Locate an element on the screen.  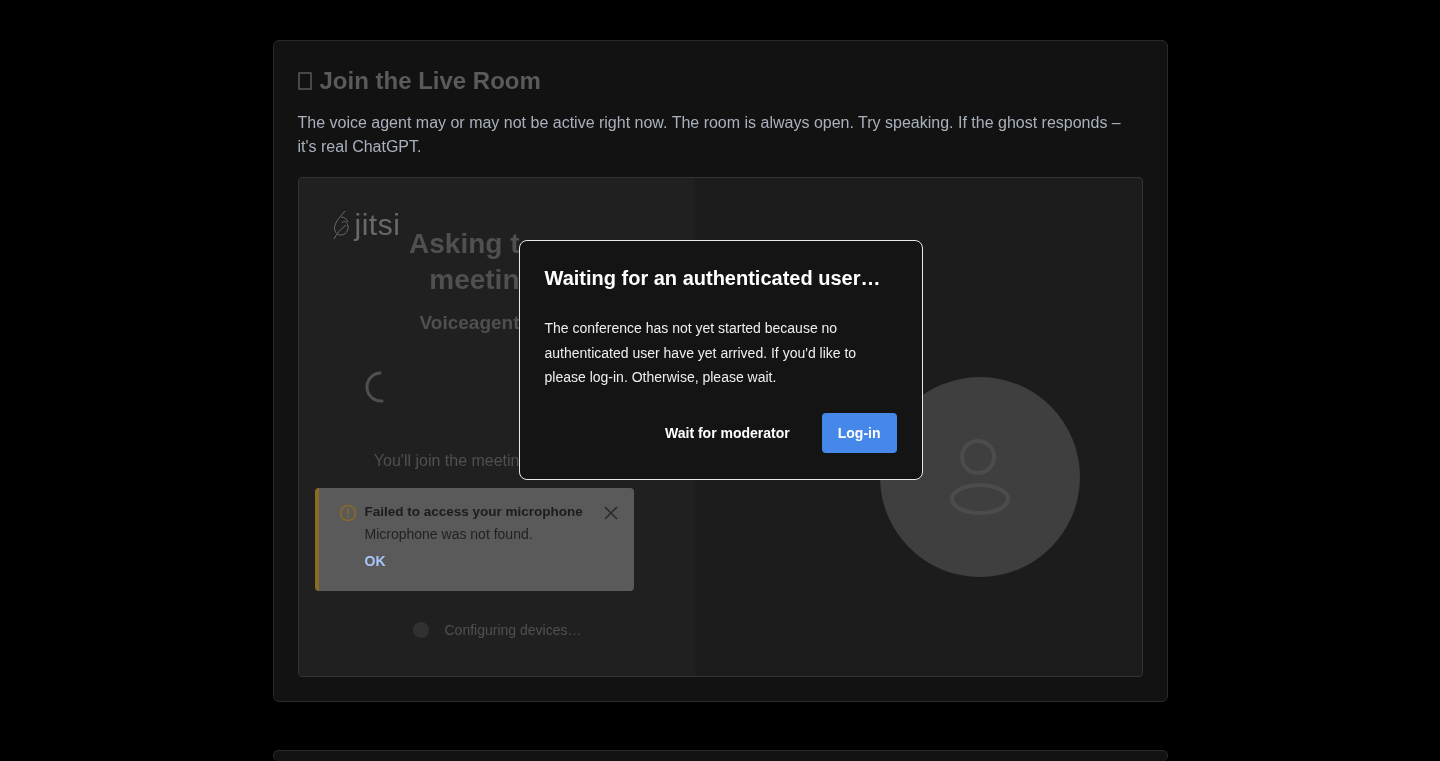
spinner-icon is located at coordinates (375, 387).